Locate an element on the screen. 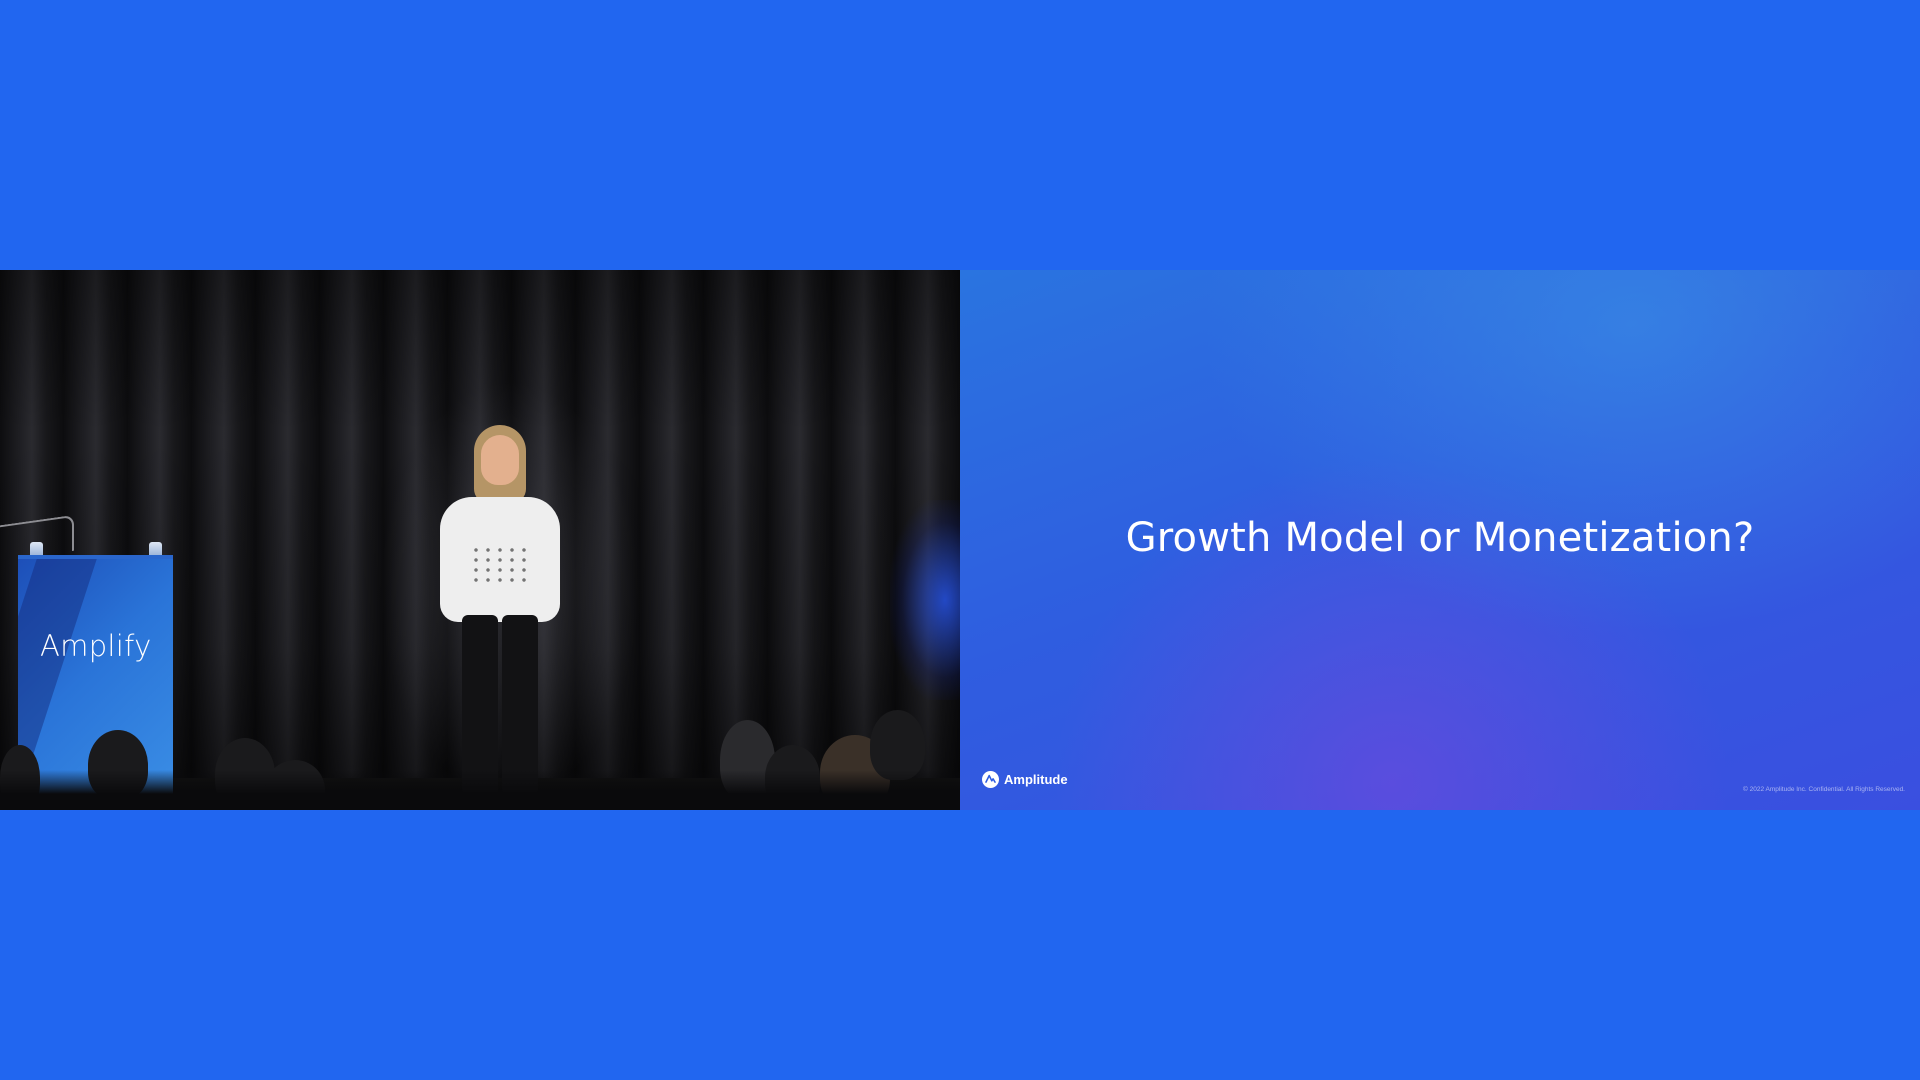 The height and width of the screenshot is (1080, 1920). slide-brand-logo: Amplitude is located at coordinates (1025, 779).